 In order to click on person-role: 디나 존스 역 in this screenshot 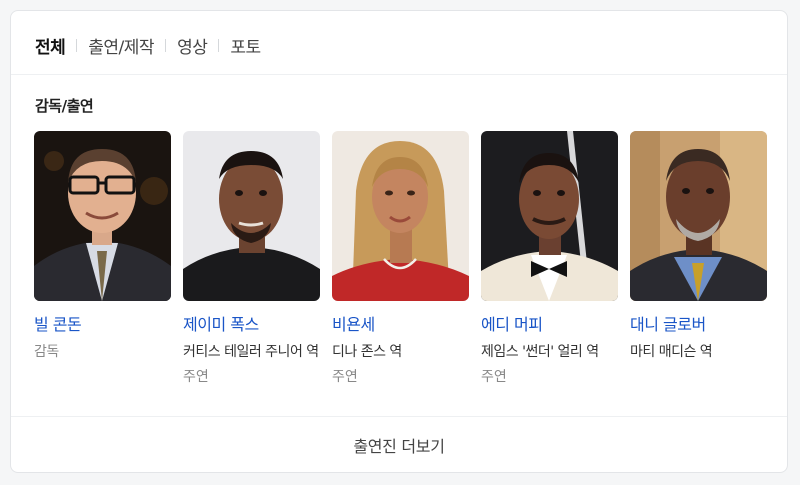, I will do `click(367, 352)`.